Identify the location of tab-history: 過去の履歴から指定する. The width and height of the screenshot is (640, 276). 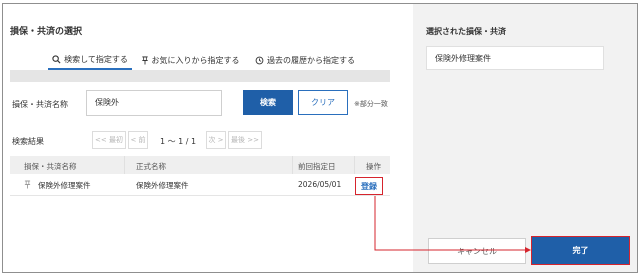
(305, 60).